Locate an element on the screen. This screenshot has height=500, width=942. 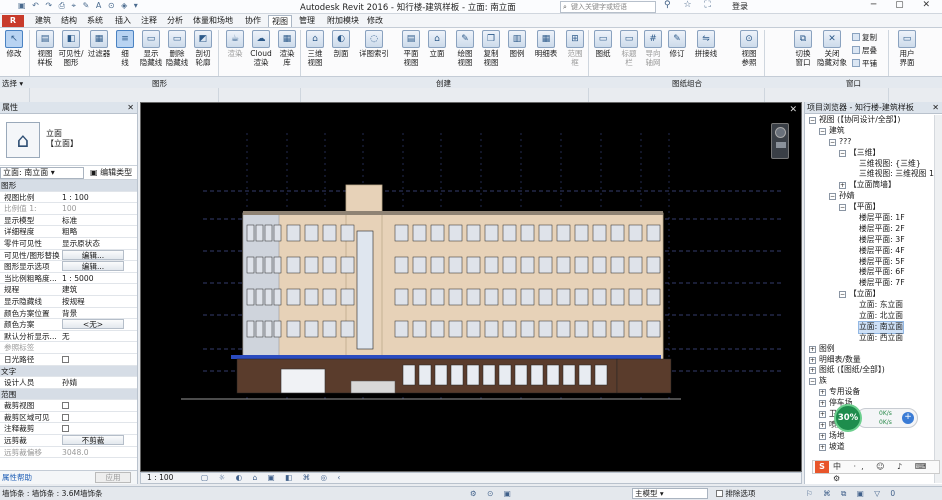
exclude-options-toggle: 排除选项 is located at coordinates (735, 493).